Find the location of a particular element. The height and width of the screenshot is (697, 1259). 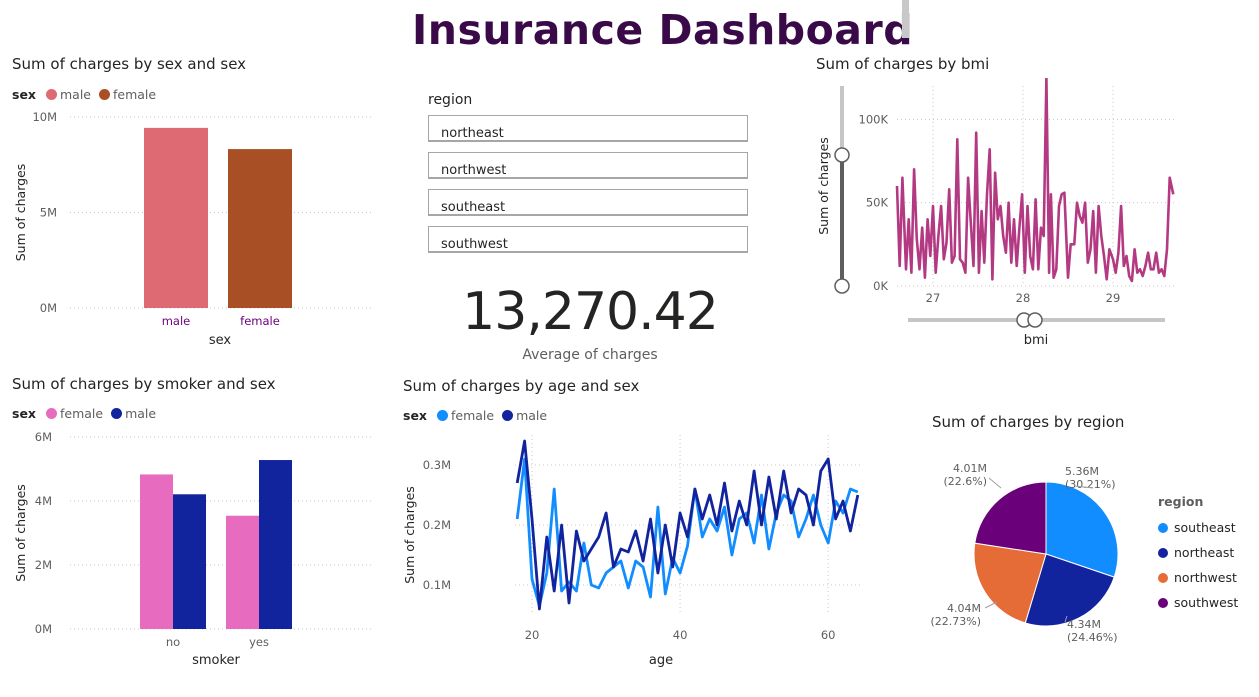

age-chart-title: Sum of charges by age and sex is located at coordinates (521, 386).